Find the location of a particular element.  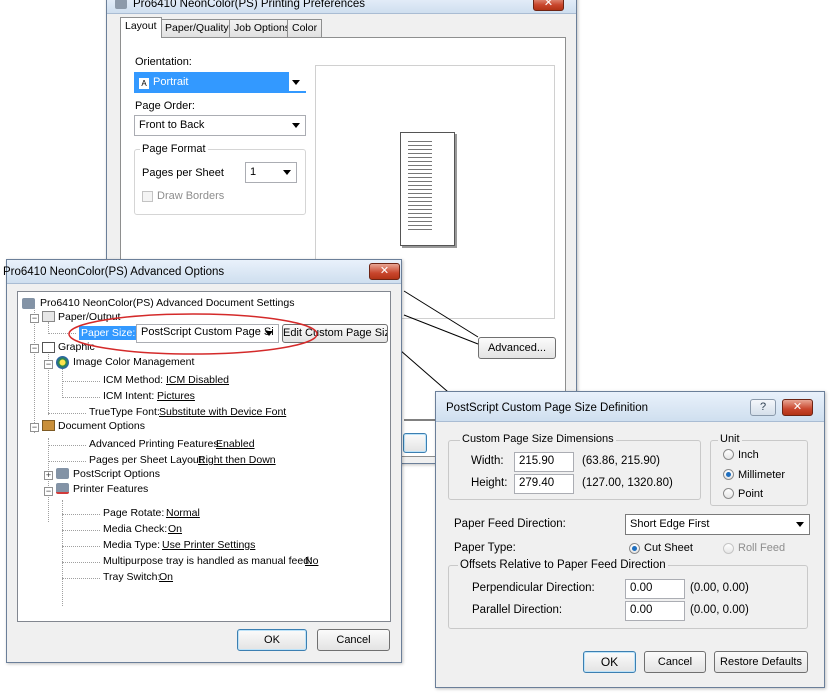

pages-layout-label: Pages per Sheet Layout: is located at coordinates (147, 460).